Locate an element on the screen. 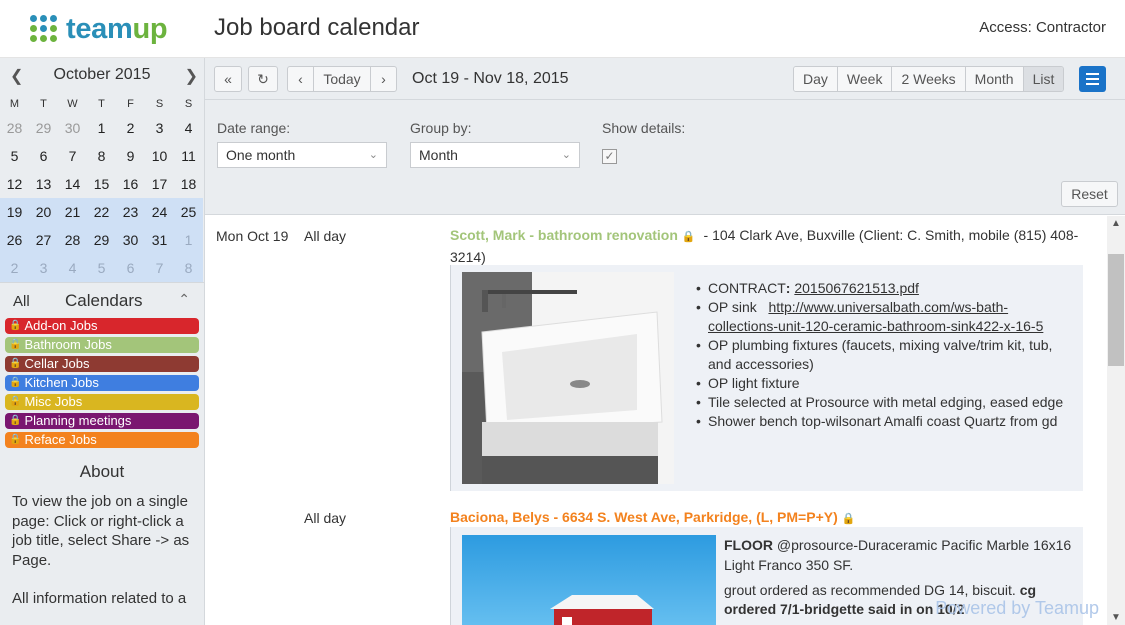 This screenshot has width=1125, height=625. mini-calendar-day: 17 is located at coordinates (159, 184).